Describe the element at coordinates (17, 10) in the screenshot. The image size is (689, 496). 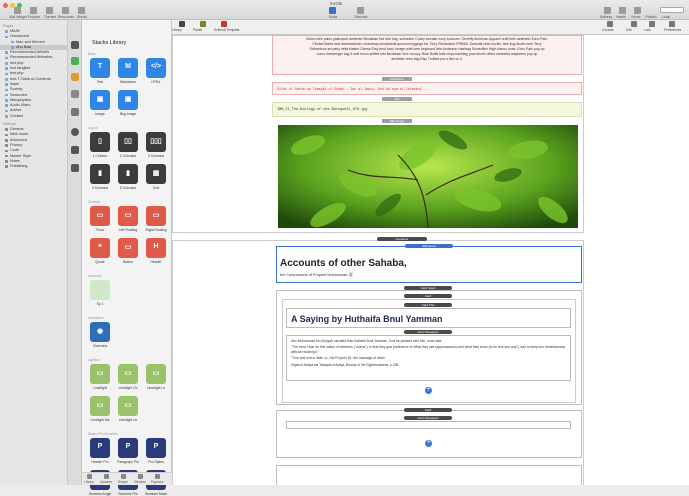
I see `add-widget-icon` at that location.